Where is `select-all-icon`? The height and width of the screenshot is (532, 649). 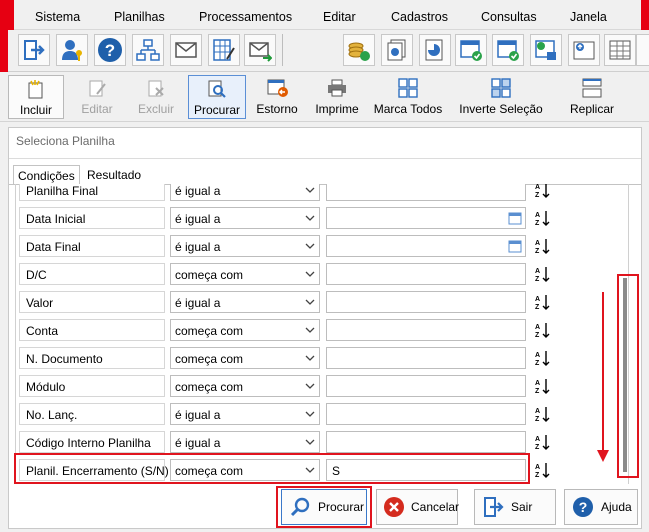
select-all-icon is located at coordinates (408, 88).